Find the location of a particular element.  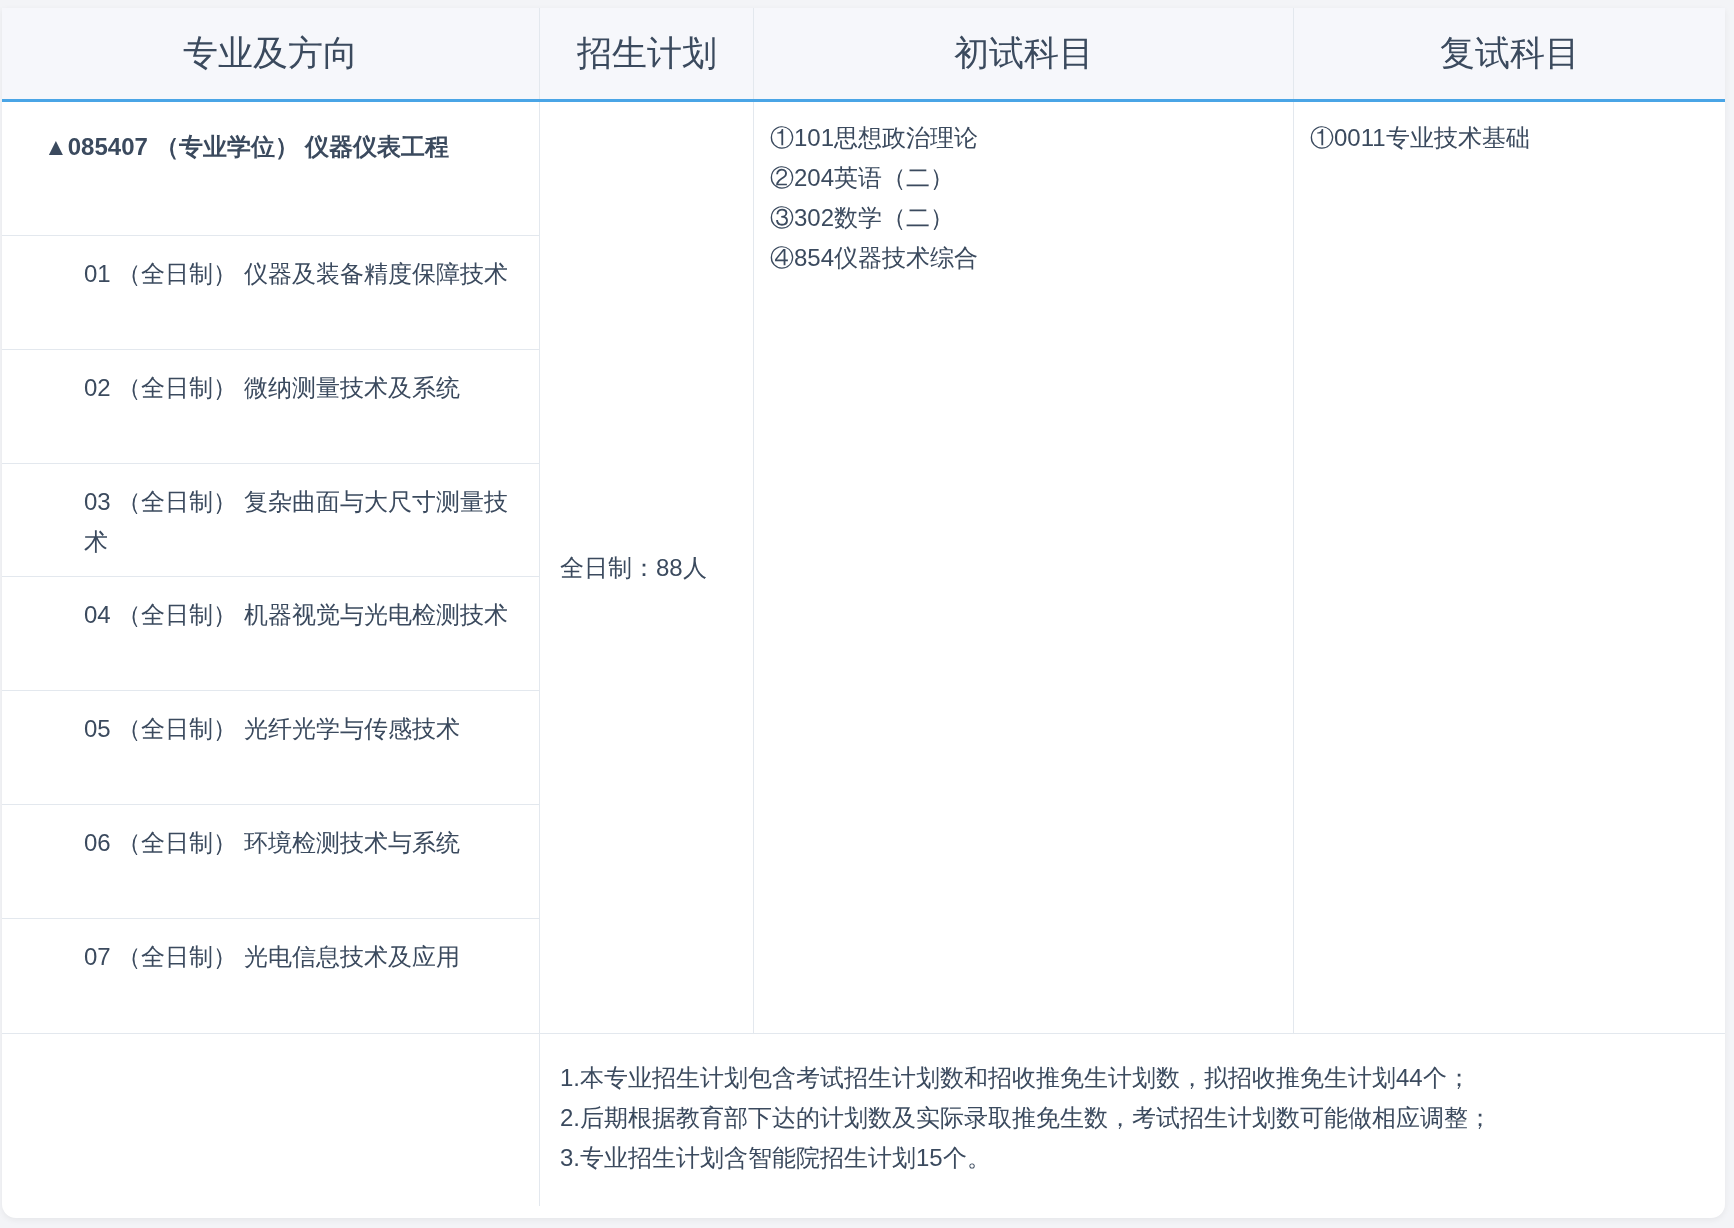

exam-subject: ③302数学（二） is located at coordinates (863, 218).